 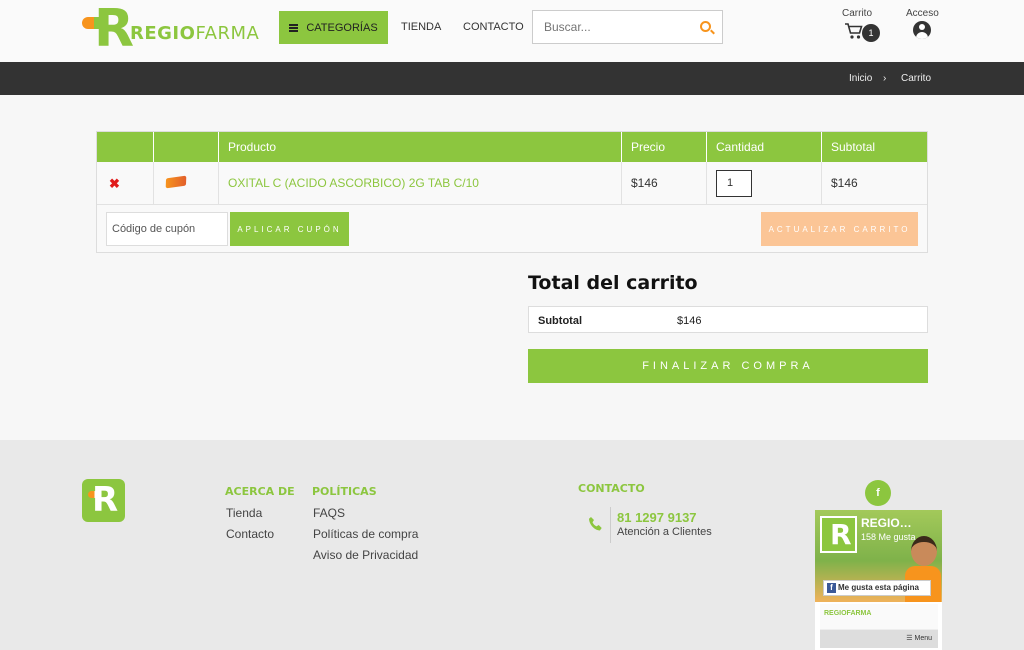 I want to click on account-label: Acceso, so click(x=922, y=13).